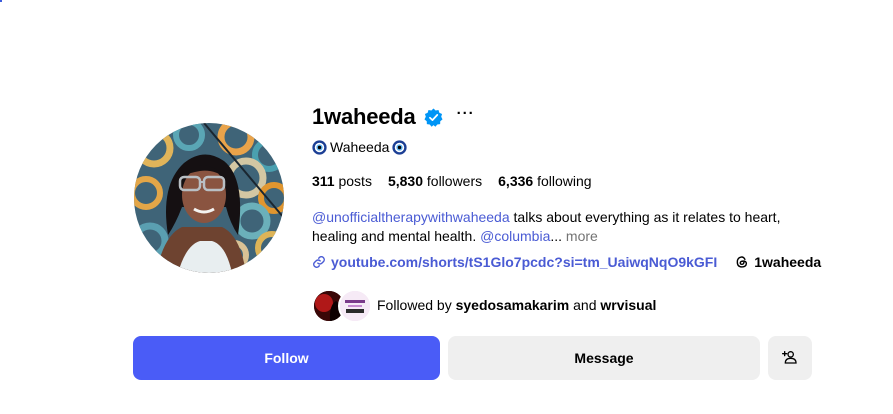 The height and width of the screenshot is (414, 893). What do you see at coordinates (592, 117) in the screenshot?
I see `username-row: 1waheeda ···` at bounding box center [592, 117].